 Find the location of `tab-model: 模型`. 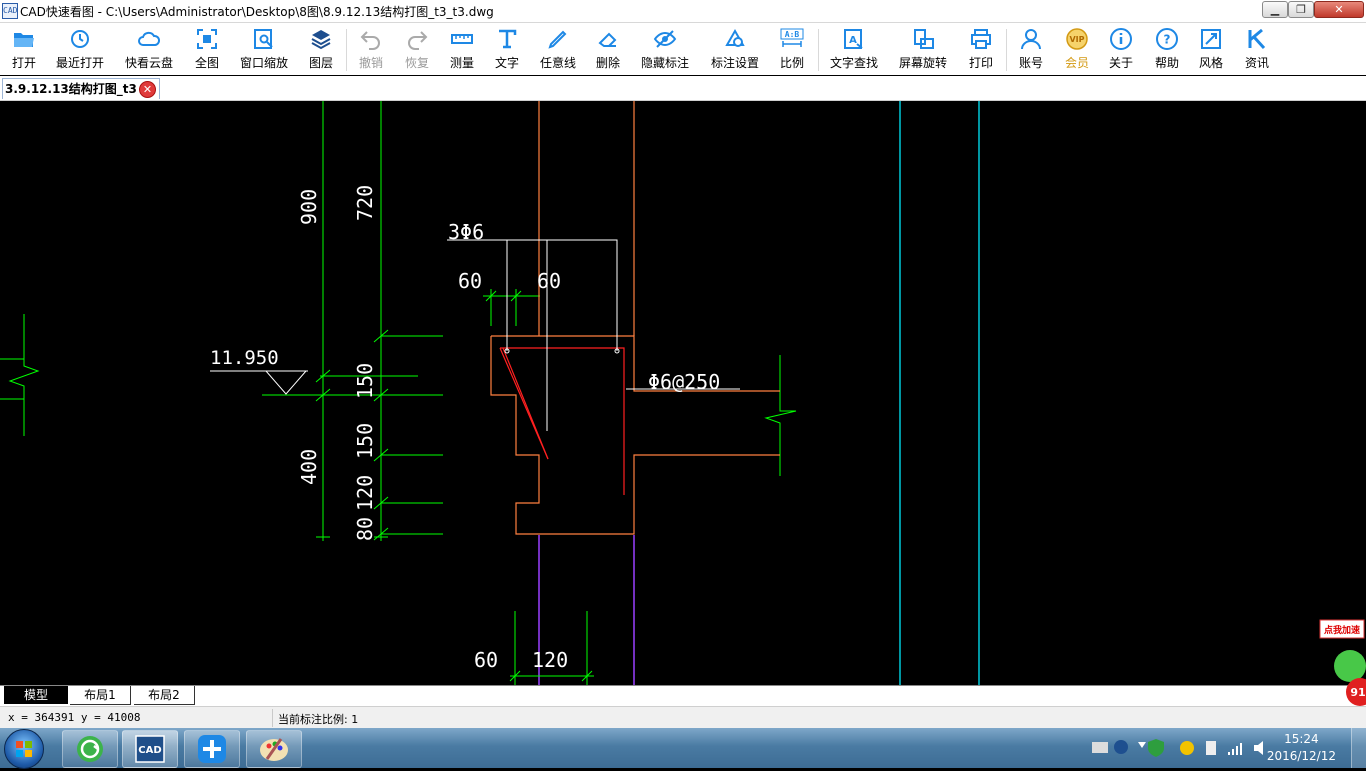

tab-model: 模型 is located at coordinates (36, 695).